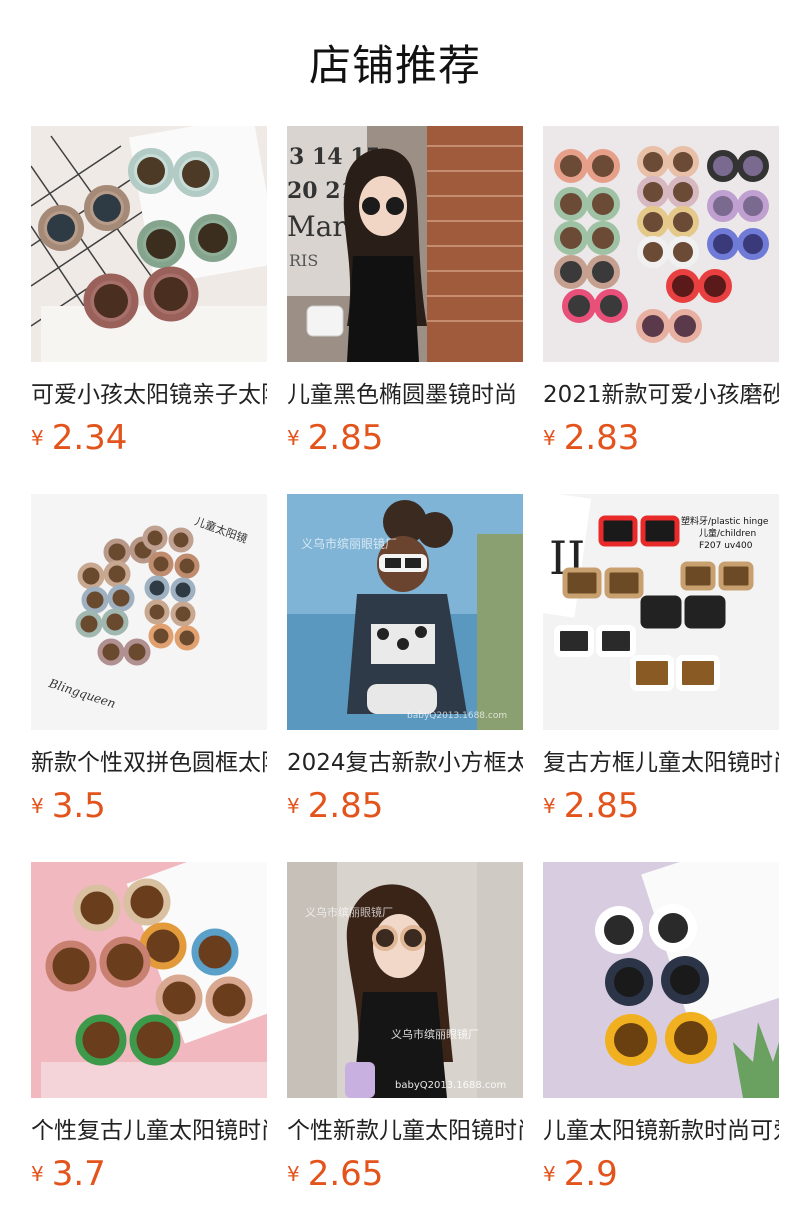 The height and width of the screenshot is (1232, 790). I want to click on product-price: ¥3.7, so click(68, 1174).